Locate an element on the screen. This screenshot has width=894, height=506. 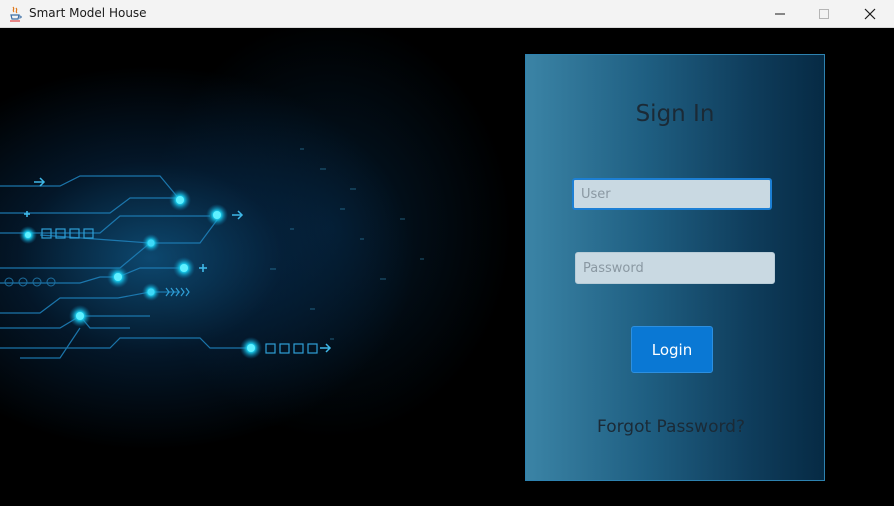
forgot-password-link: Forgot Password? is located at coordinates (671, 427).